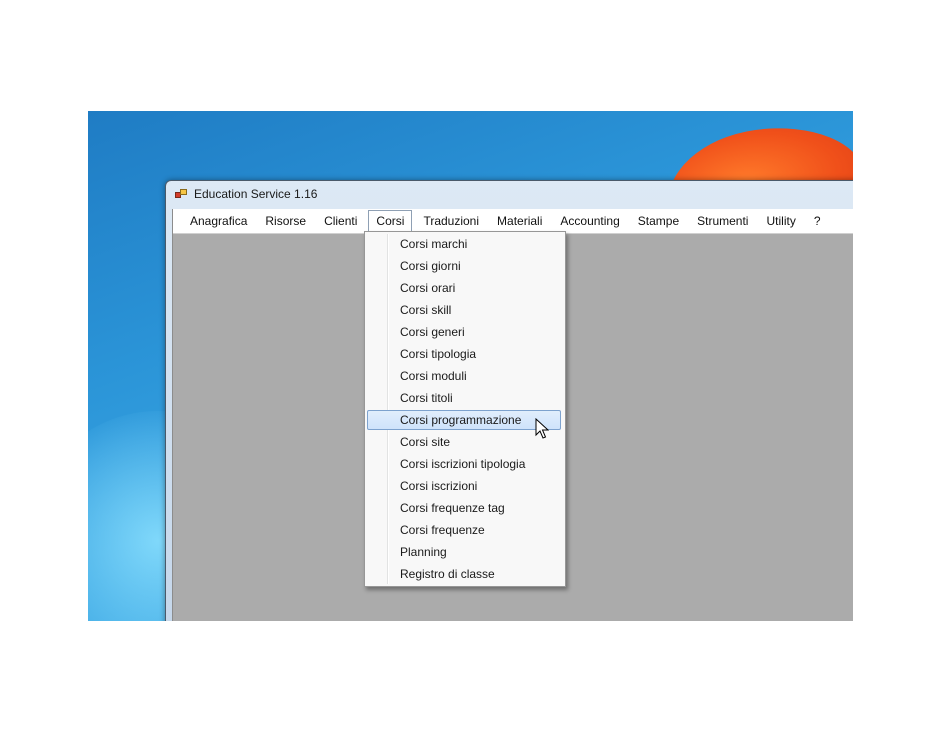  I want to click on menu-materiali: Materiali, so click(519, 221).